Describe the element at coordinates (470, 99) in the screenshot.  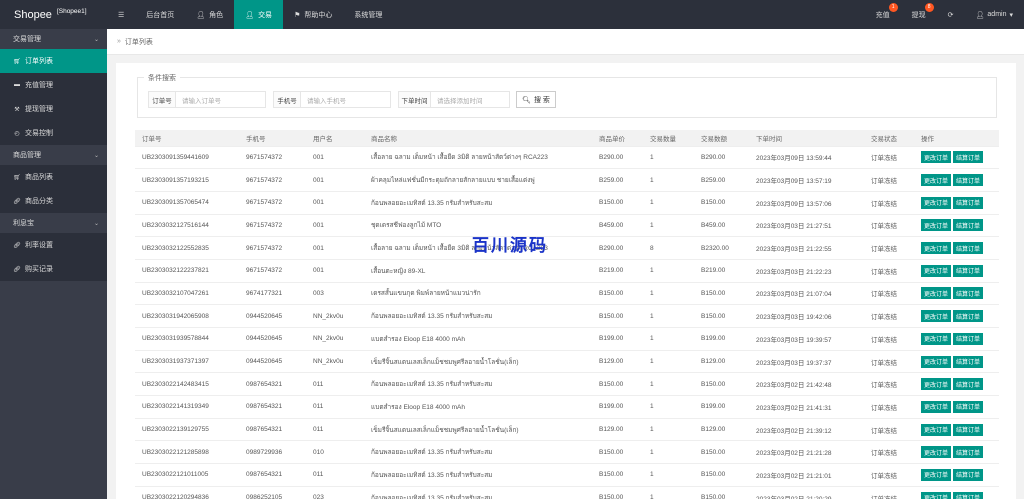
I see `order-time-input: 请选择添加时间` at that location.